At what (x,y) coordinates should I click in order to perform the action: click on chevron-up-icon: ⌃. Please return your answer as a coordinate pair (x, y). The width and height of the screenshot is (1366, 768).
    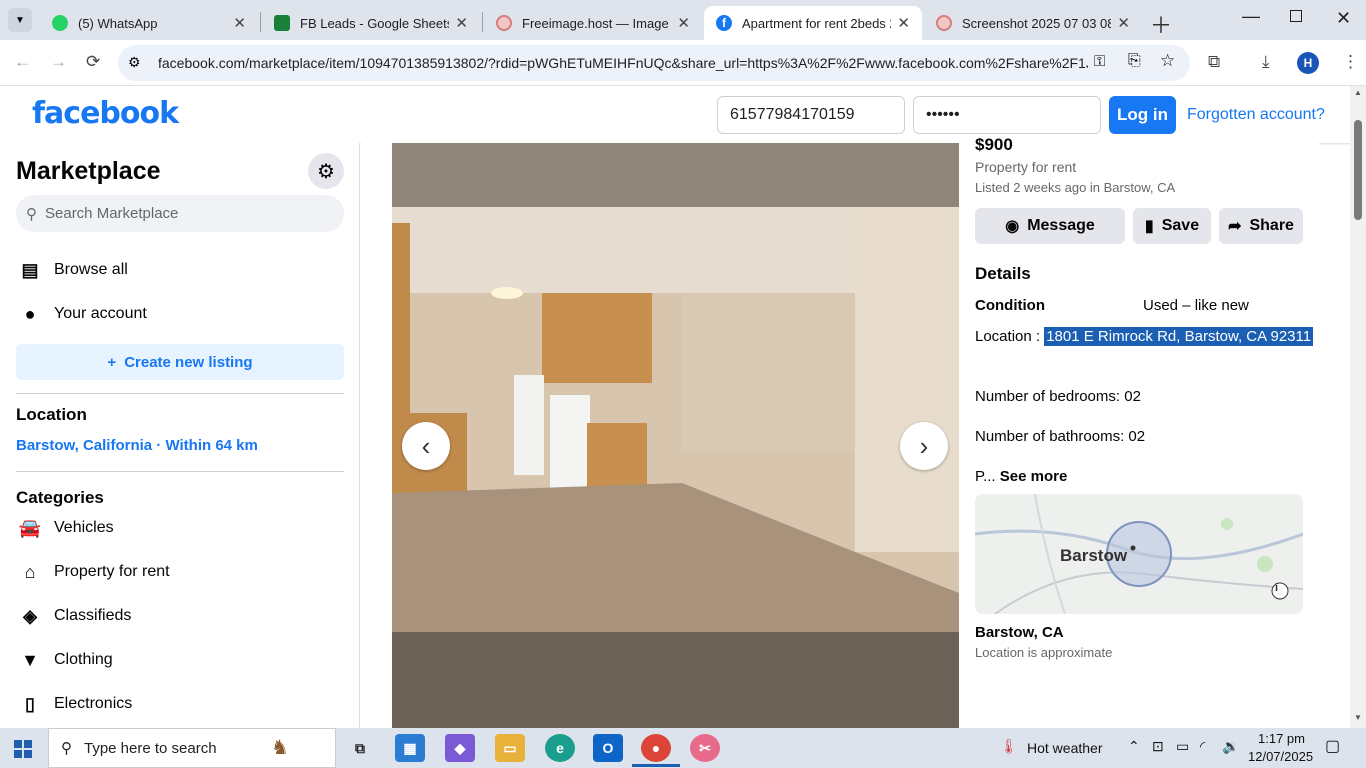
    Looking at the image, I should click on (1134, 746).